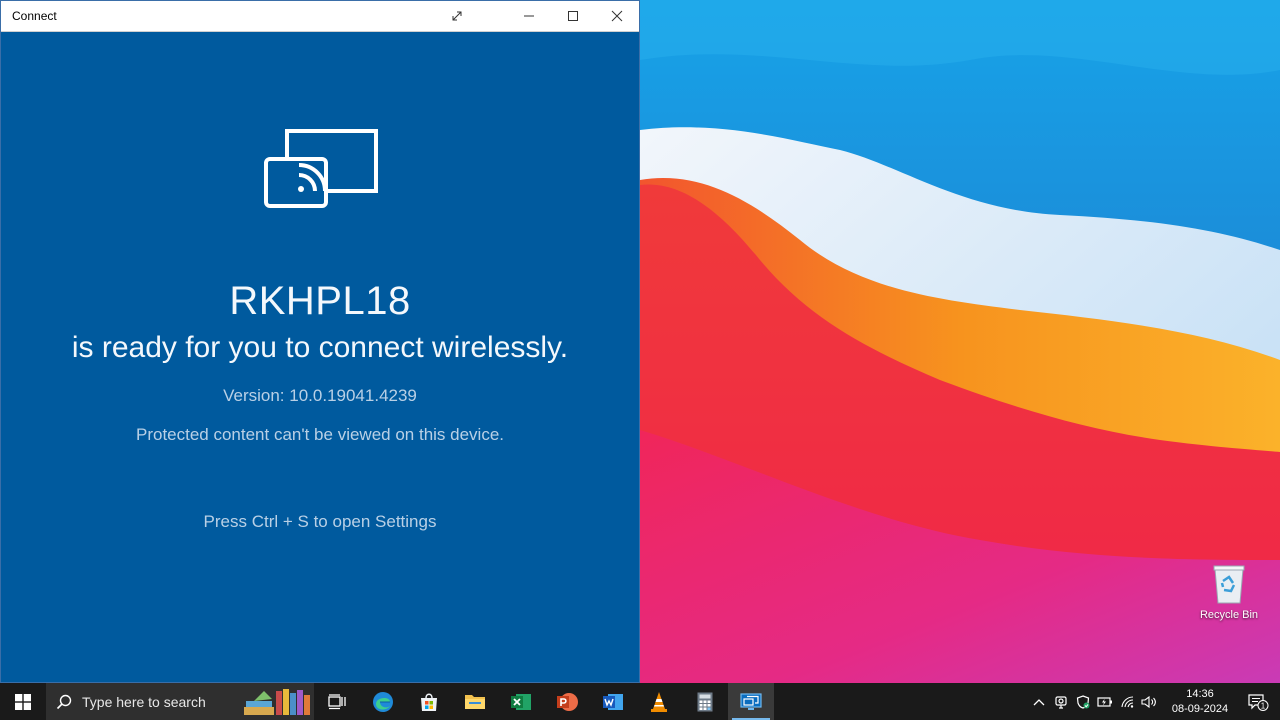  I want to click on battery-button, so click(1105, 701).